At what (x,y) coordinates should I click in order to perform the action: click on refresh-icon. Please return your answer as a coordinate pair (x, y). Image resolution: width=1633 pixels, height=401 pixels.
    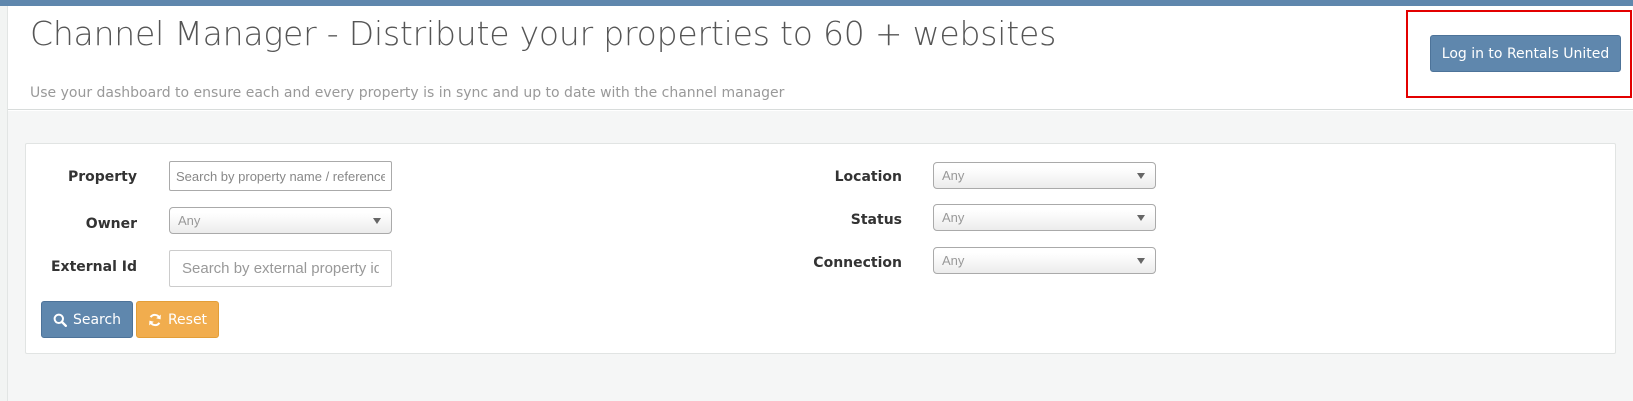
    Looking at the image, I should click on (155, 320).